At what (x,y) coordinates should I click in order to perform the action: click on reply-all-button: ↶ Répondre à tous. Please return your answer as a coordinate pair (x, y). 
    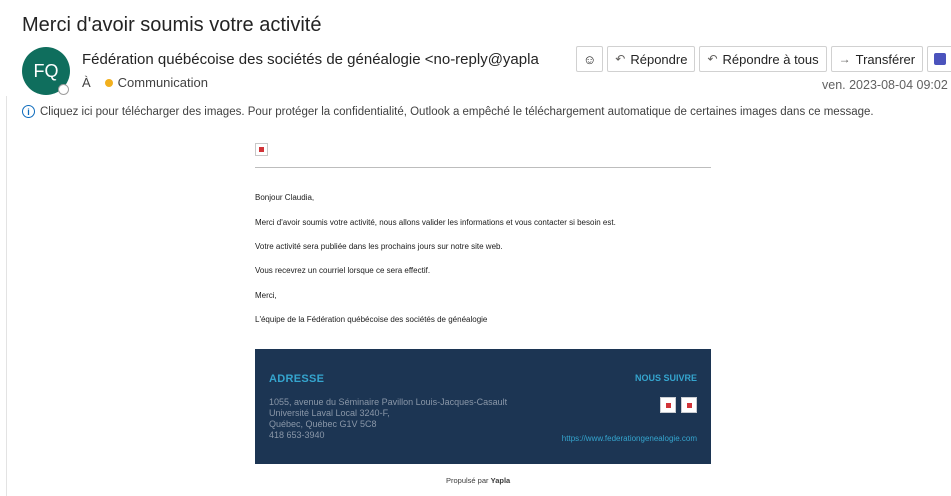
    Looking at the image, I should click on (763, 59).